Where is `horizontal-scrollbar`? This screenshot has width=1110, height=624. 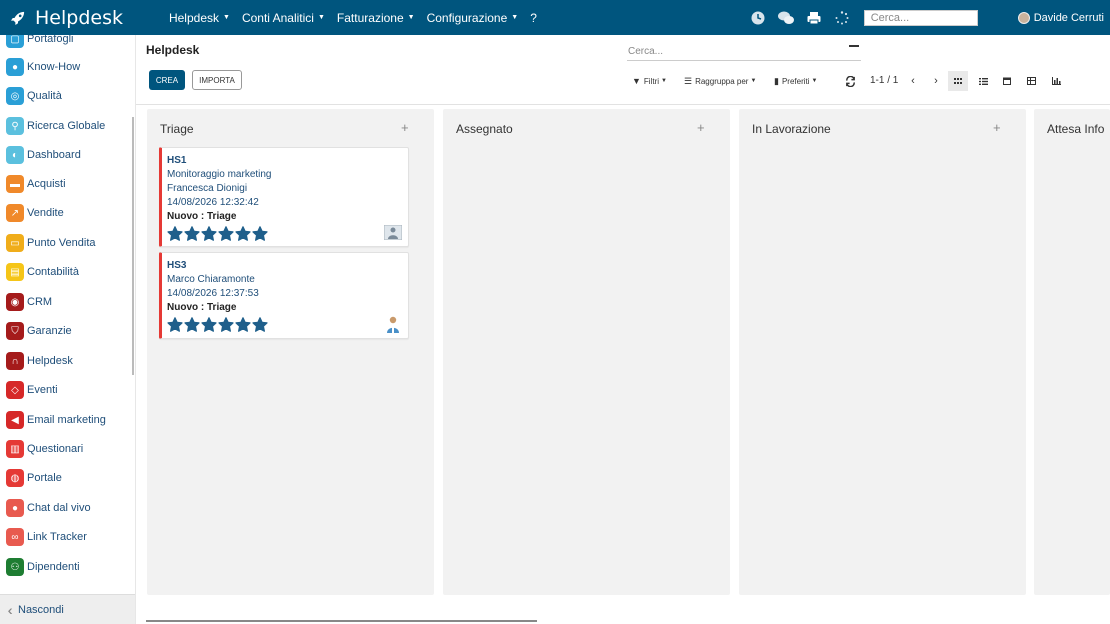
horizontal-scrollbar is located at coordinates (341, 621).